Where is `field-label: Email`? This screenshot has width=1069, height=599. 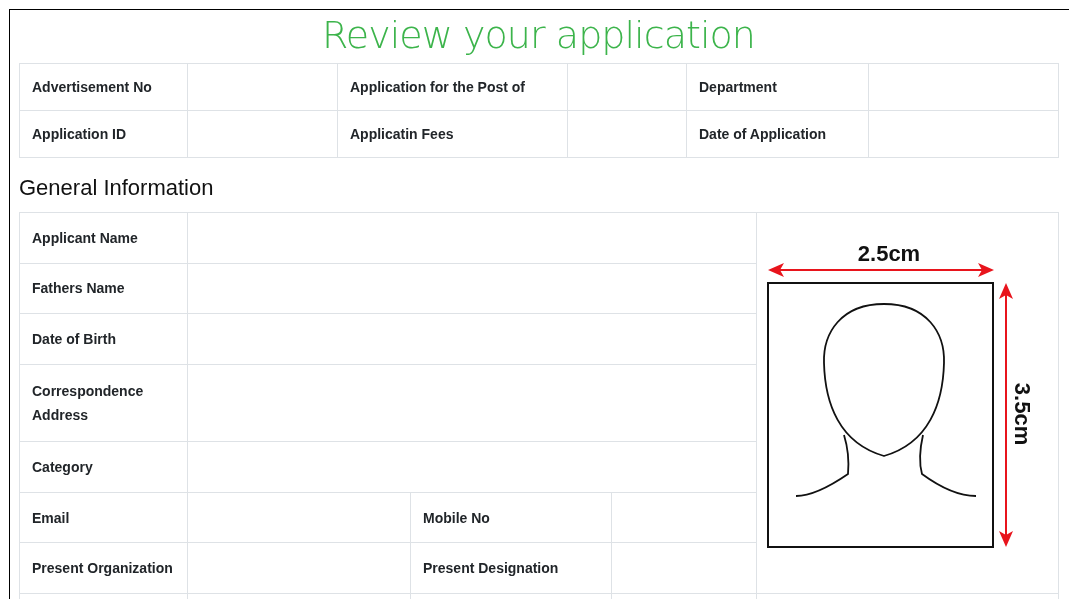 field-label: Email is located at coordinates (103, 517).